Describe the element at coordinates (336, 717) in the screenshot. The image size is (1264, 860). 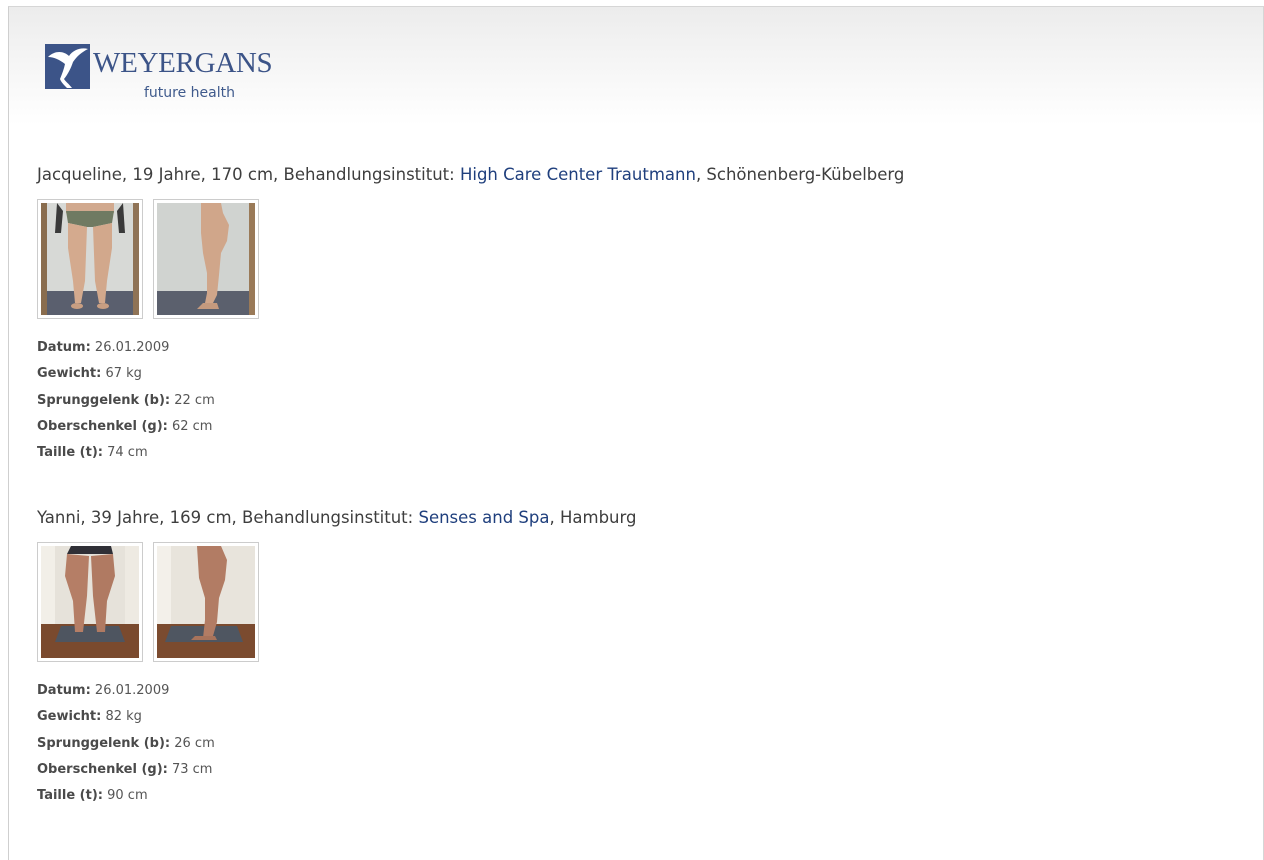
I see `stat-gewicht: Gewicht: 82 kg` at that location.